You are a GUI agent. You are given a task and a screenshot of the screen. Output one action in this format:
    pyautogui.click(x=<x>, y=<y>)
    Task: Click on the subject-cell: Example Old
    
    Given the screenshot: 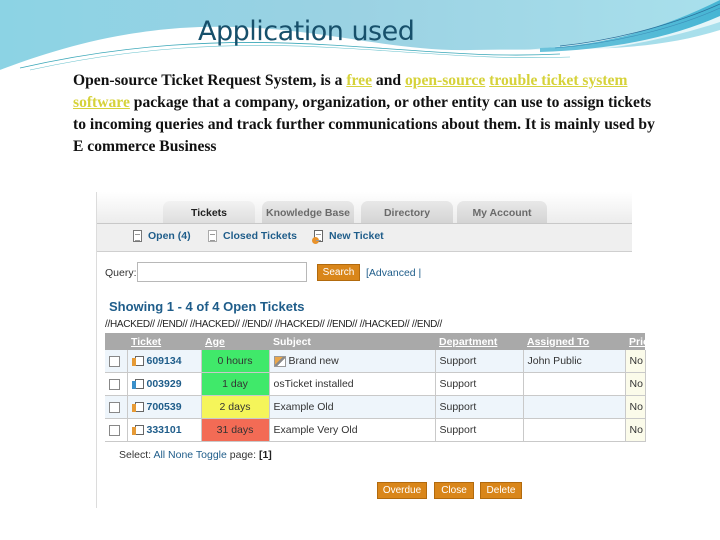 What is the action you would take?
    pyautogui.click(x=352, y=407)
    